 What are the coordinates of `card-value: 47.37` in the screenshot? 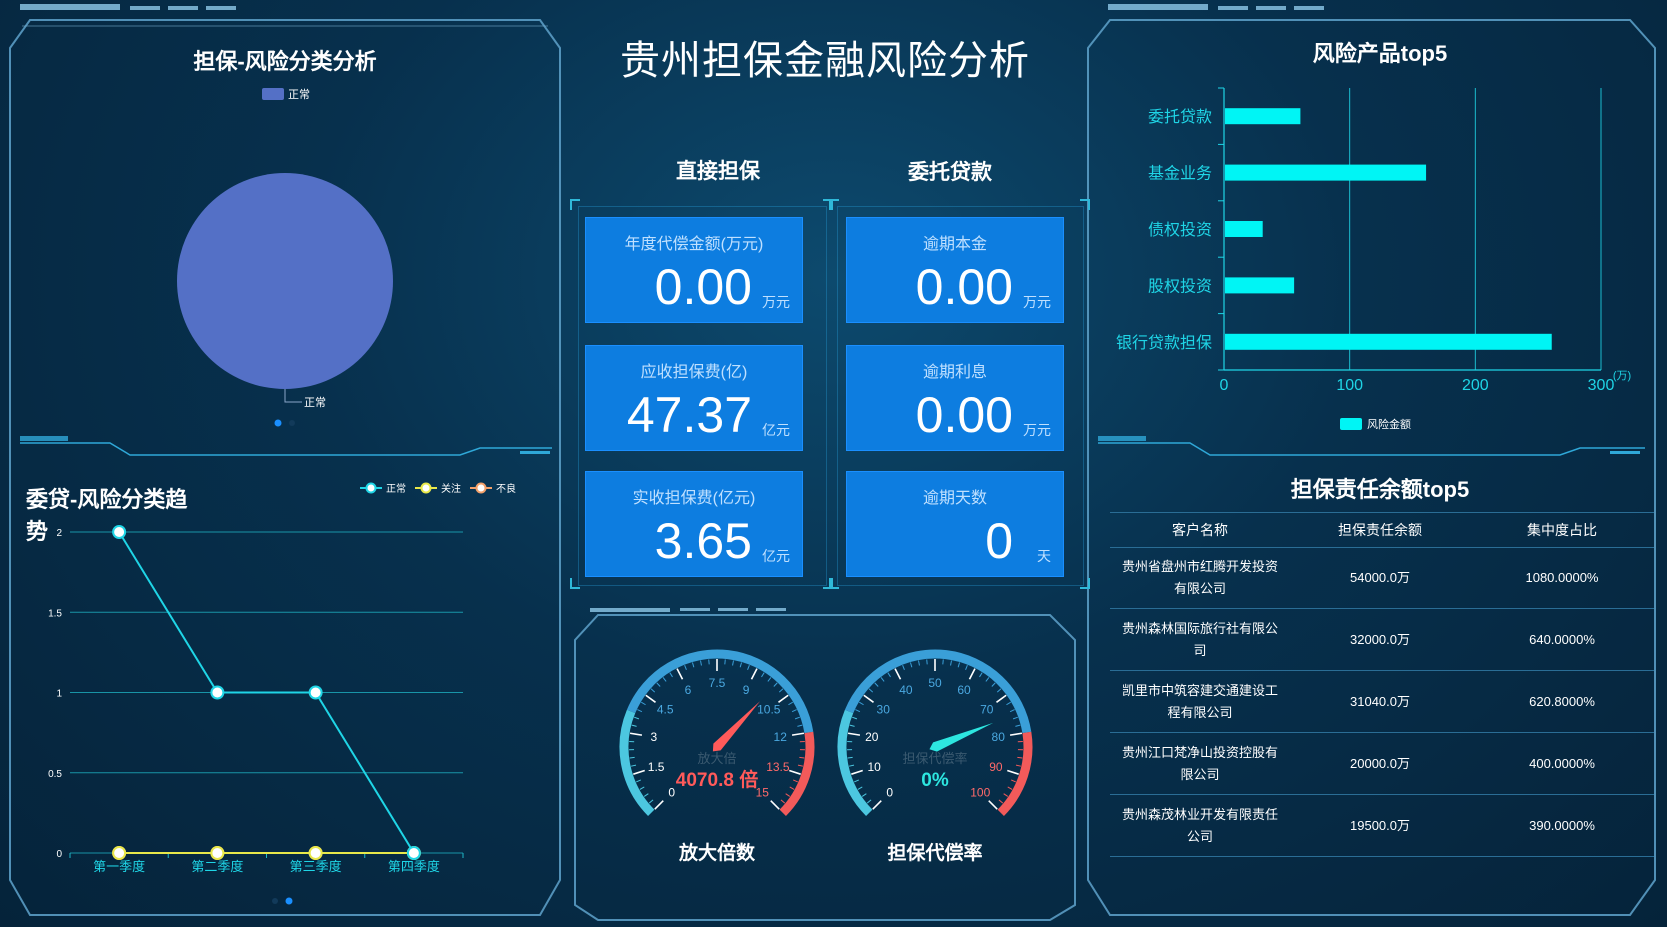 It's located at (689, 415).